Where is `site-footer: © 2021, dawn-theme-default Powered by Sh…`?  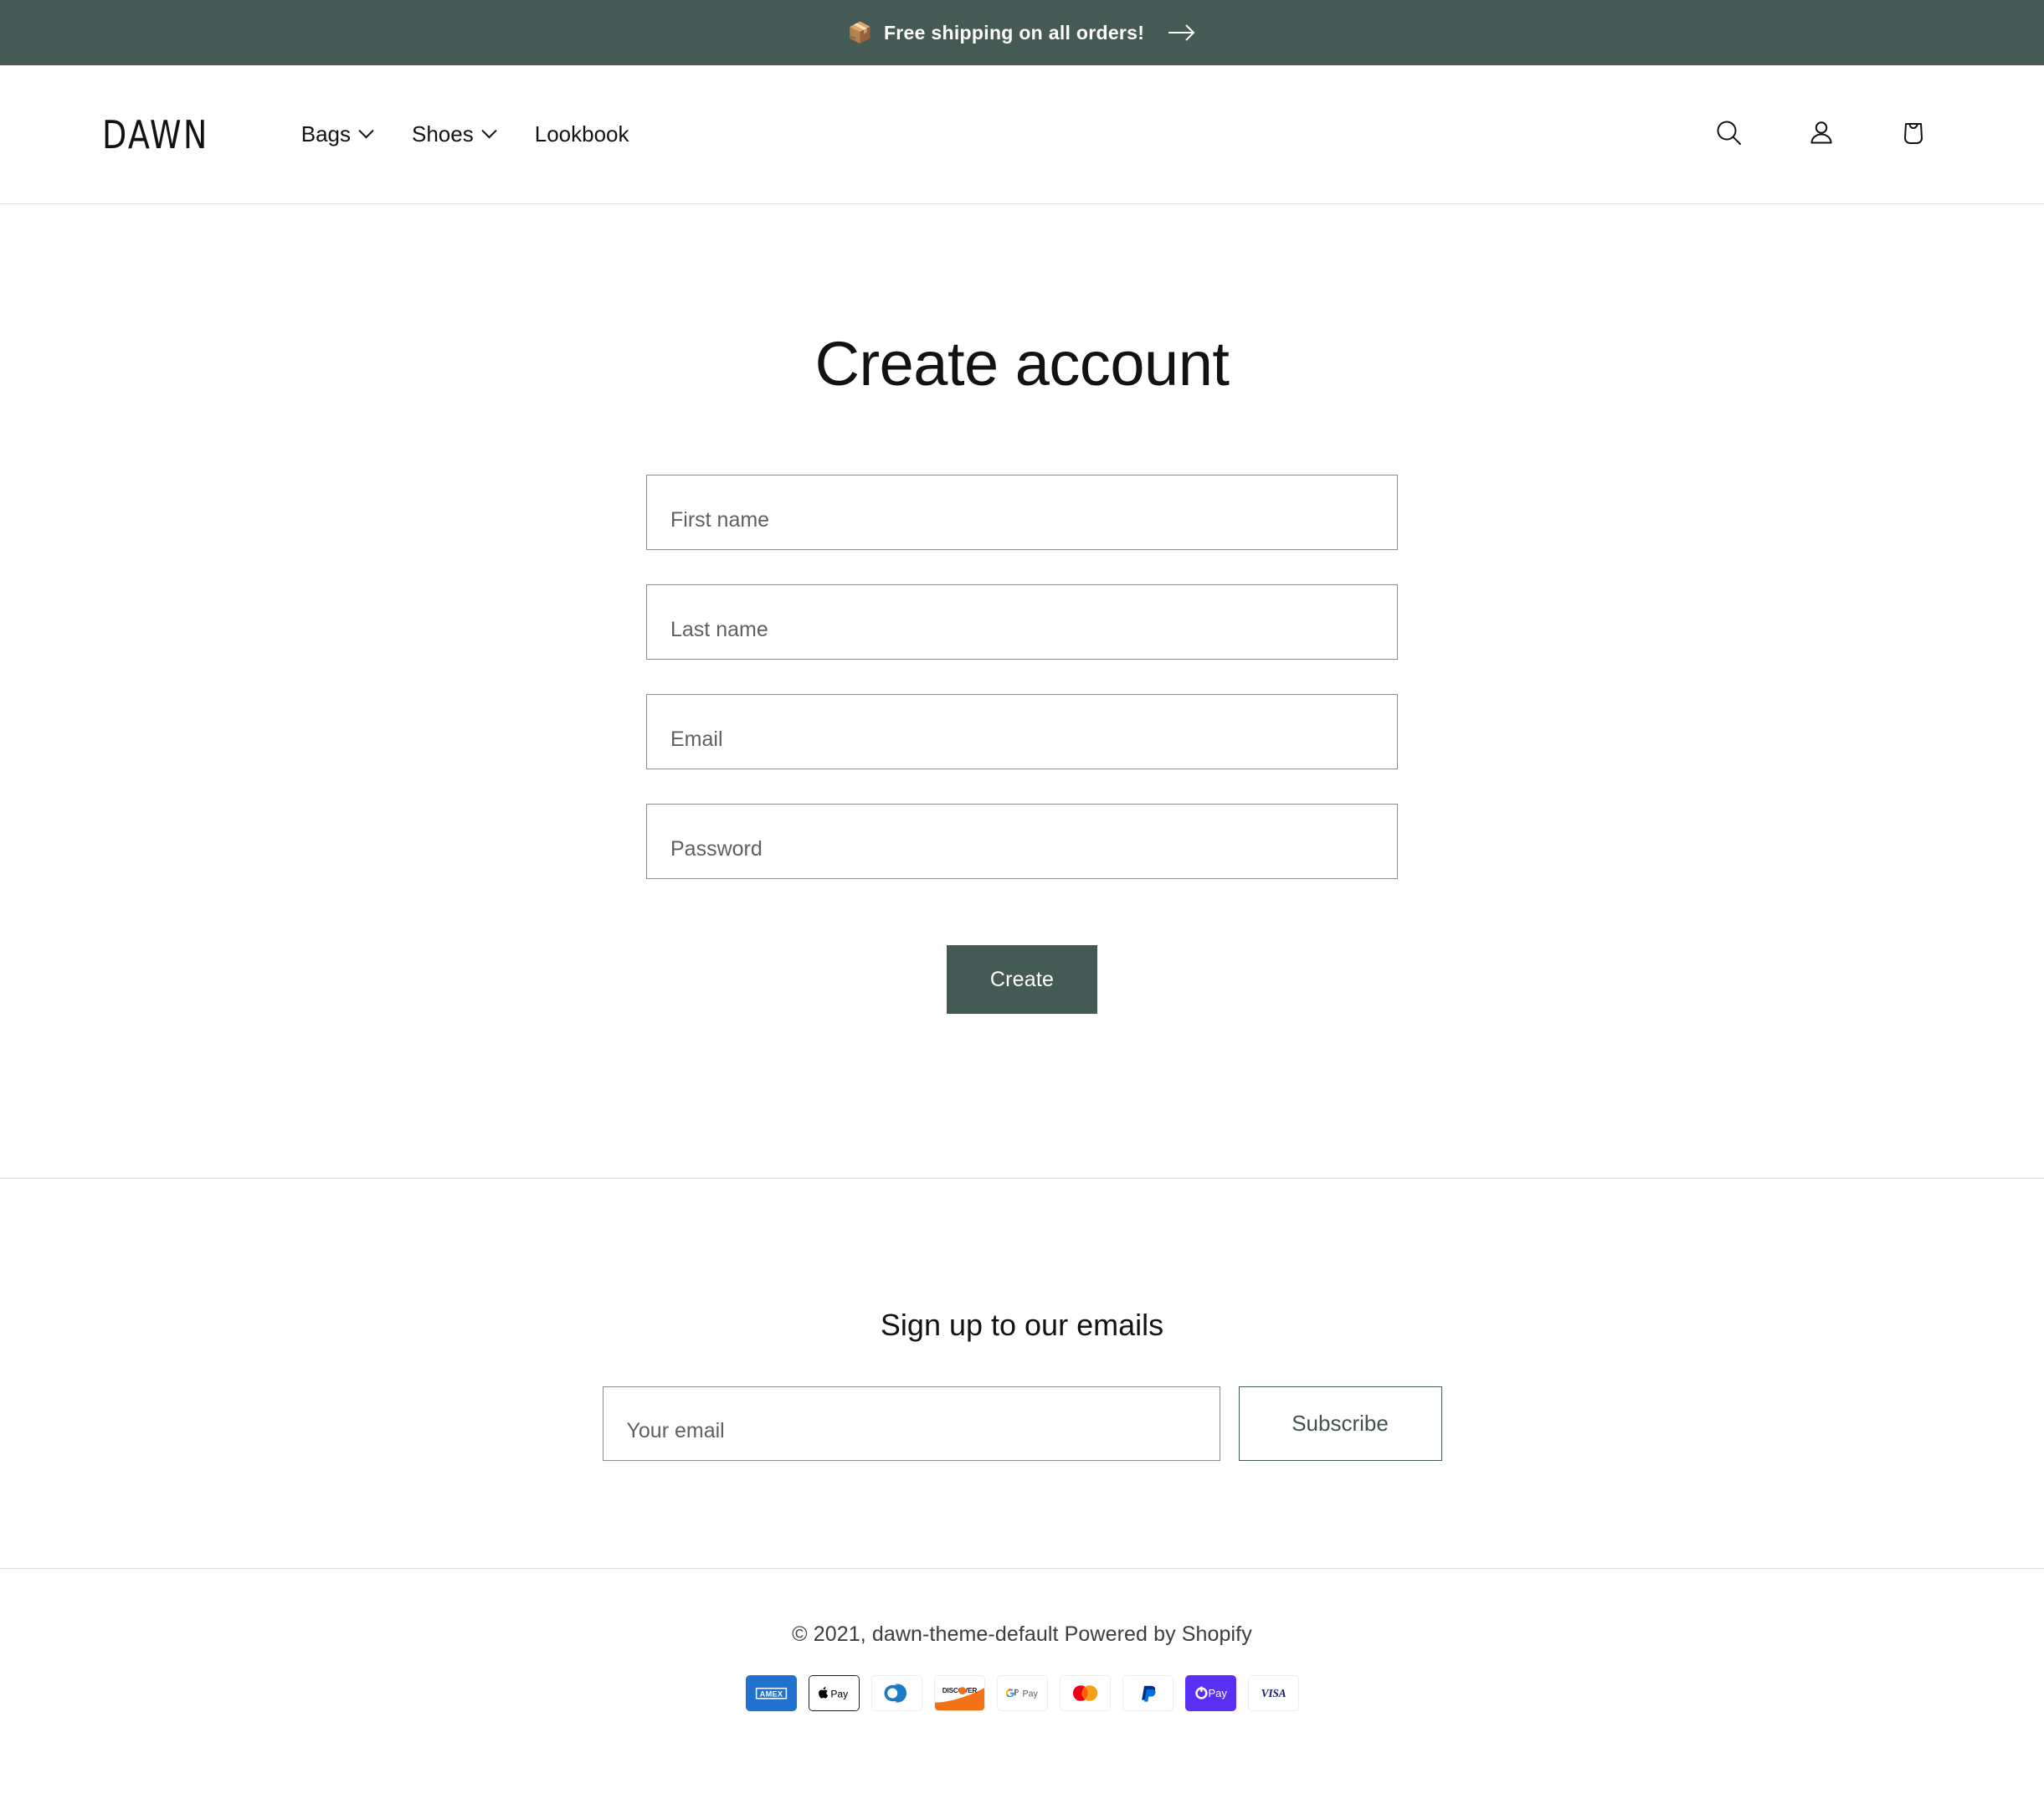
site-footer: © 2021, dawn-theme-default Powered by Sh… is located at coordinates (1022, 1665).